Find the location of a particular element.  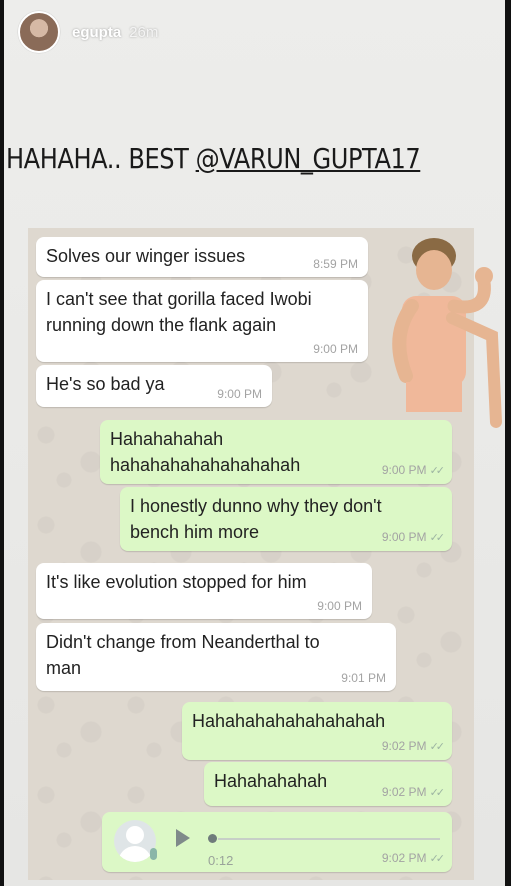

message-text: Hahahahahah is located at coordinates (271, 781).